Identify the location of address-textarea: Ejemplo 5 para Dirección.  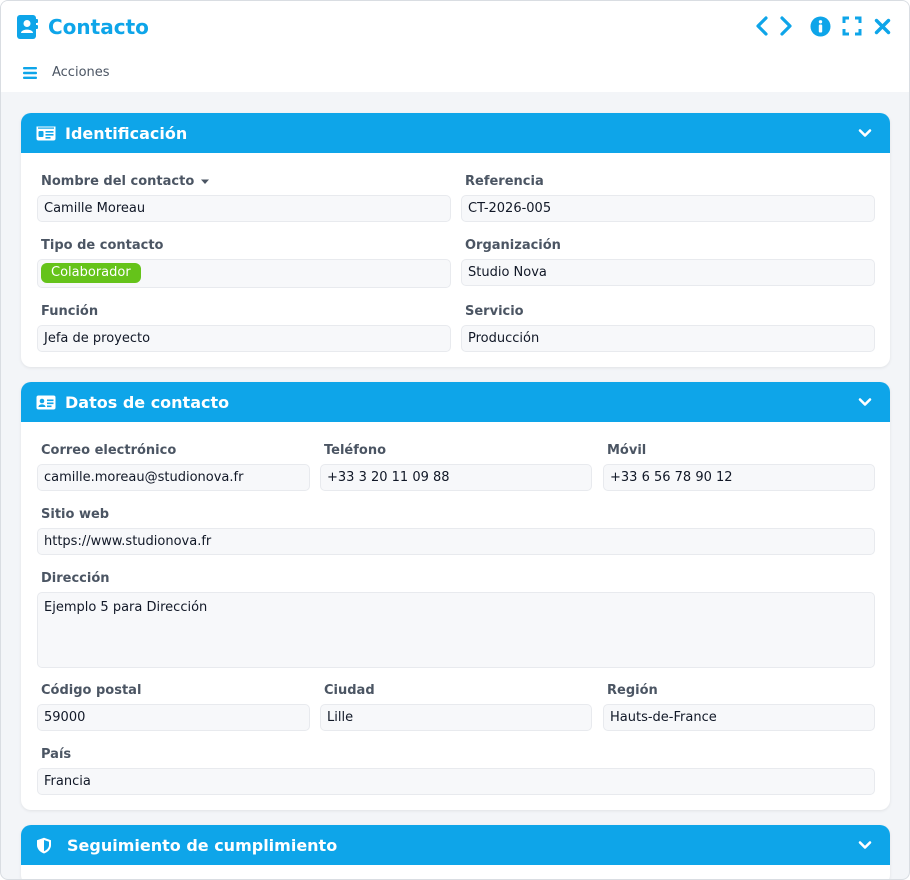
(456, 630).